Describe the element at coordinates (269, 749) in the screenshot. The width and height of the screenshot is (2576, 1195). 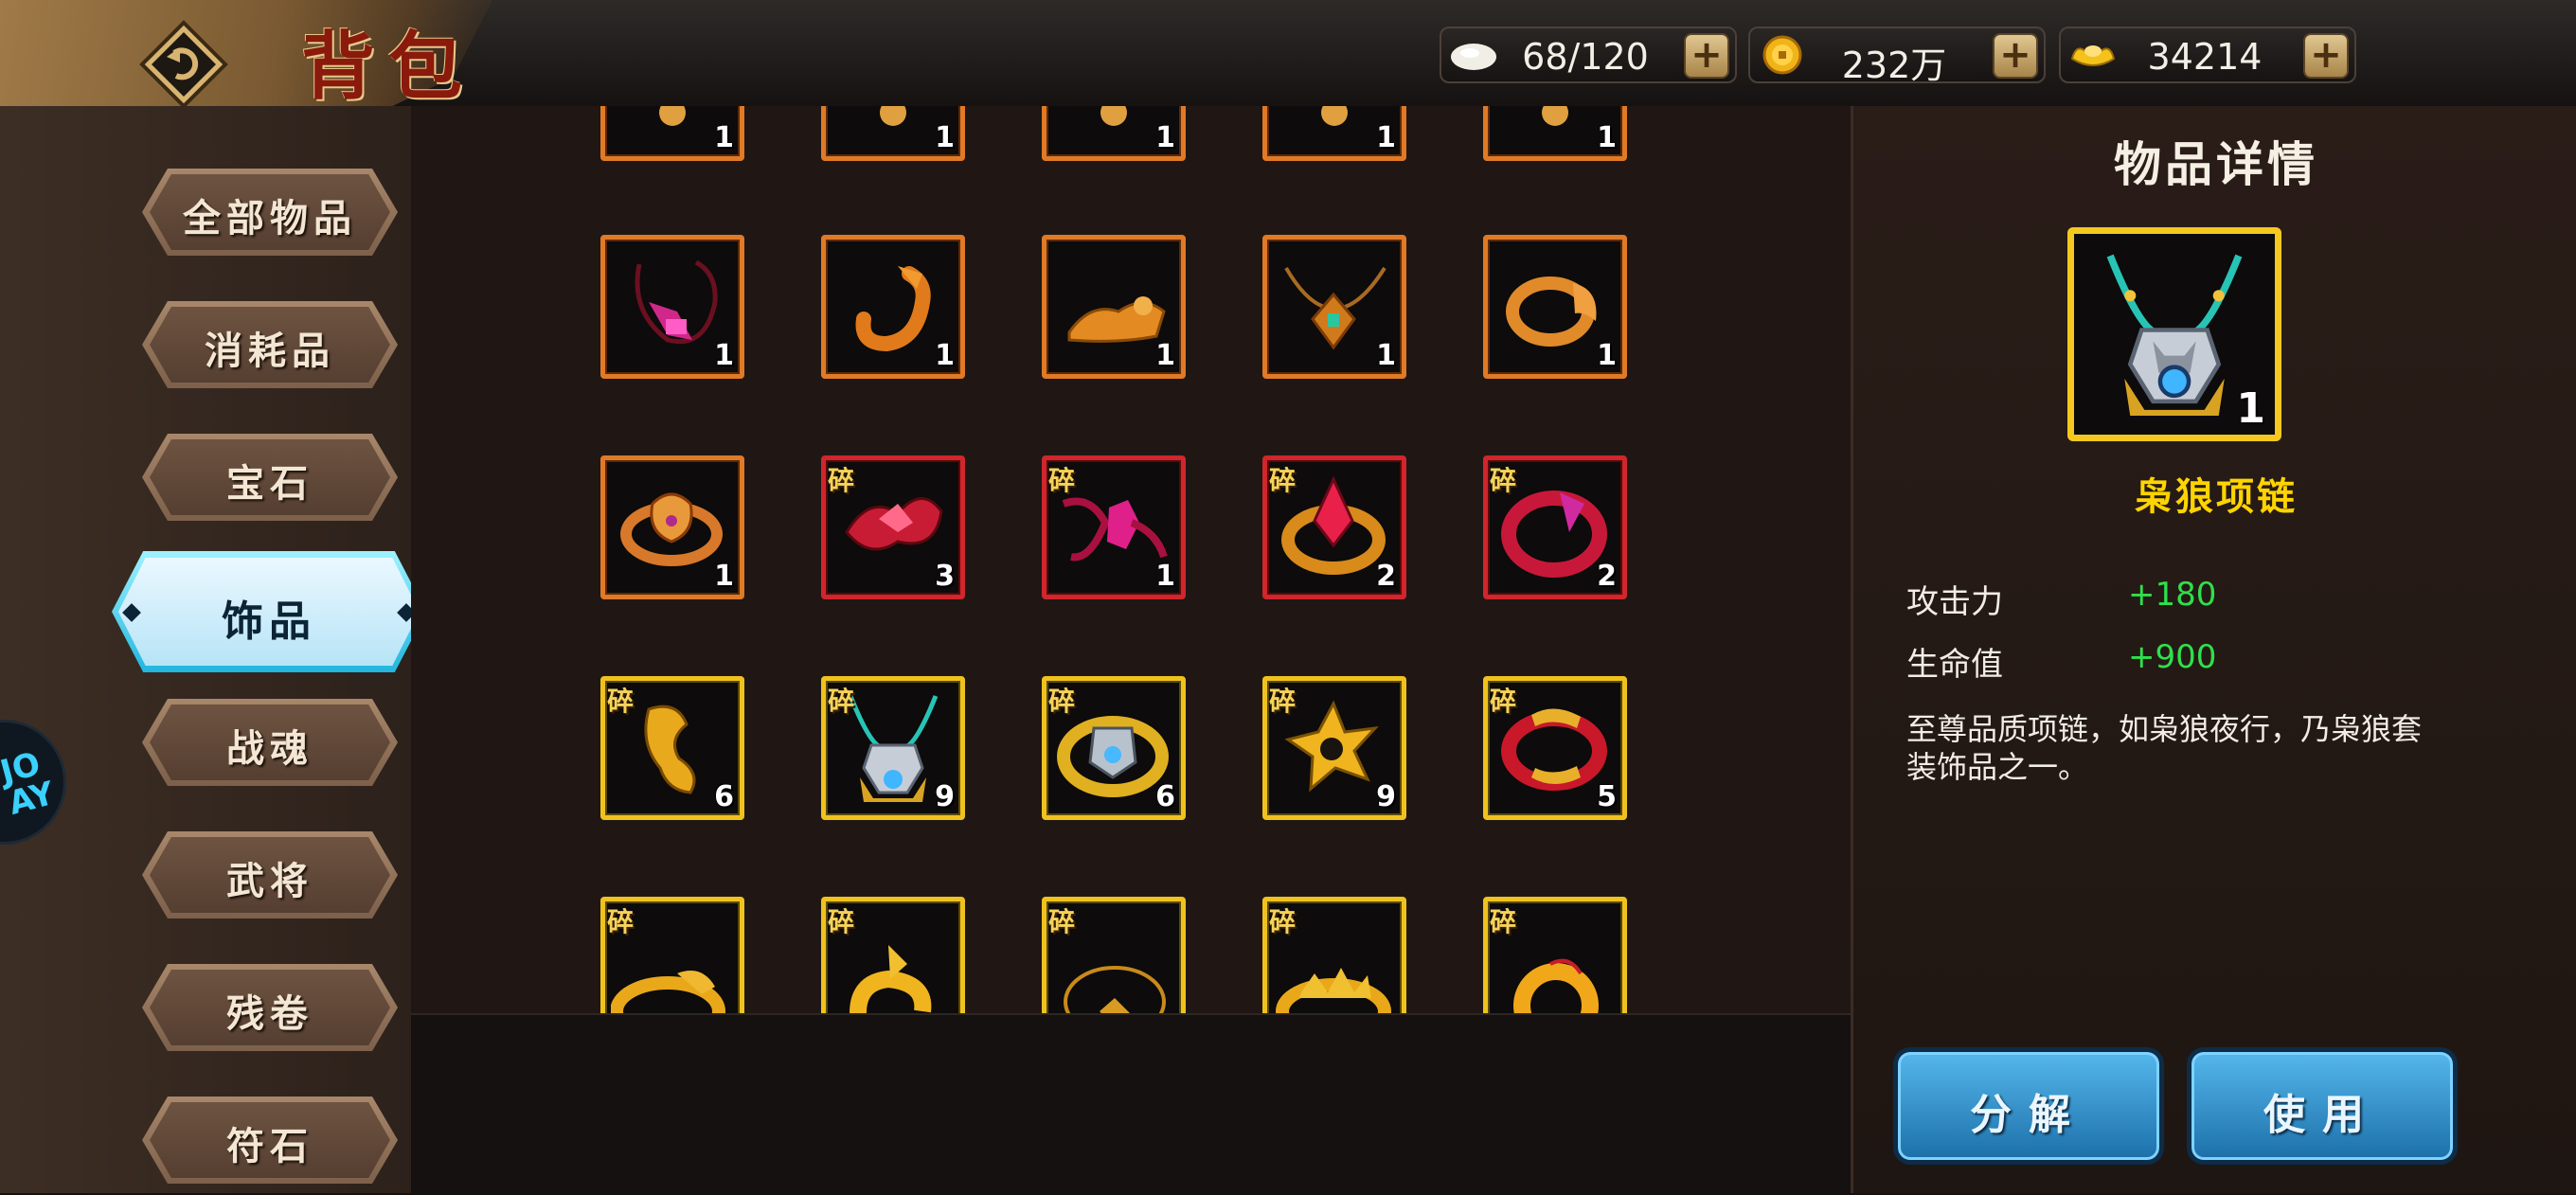
I see `category-label: 战魂` at that location.